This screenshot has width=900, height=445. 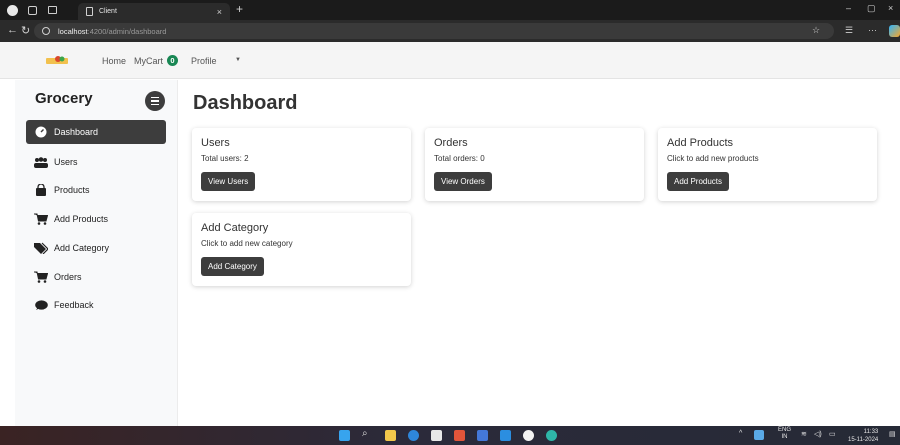 What do you see at coordinates (463, 181) in the screenshot?
I see `view-orders-button: View Orders` at bounding box center [463, 181].